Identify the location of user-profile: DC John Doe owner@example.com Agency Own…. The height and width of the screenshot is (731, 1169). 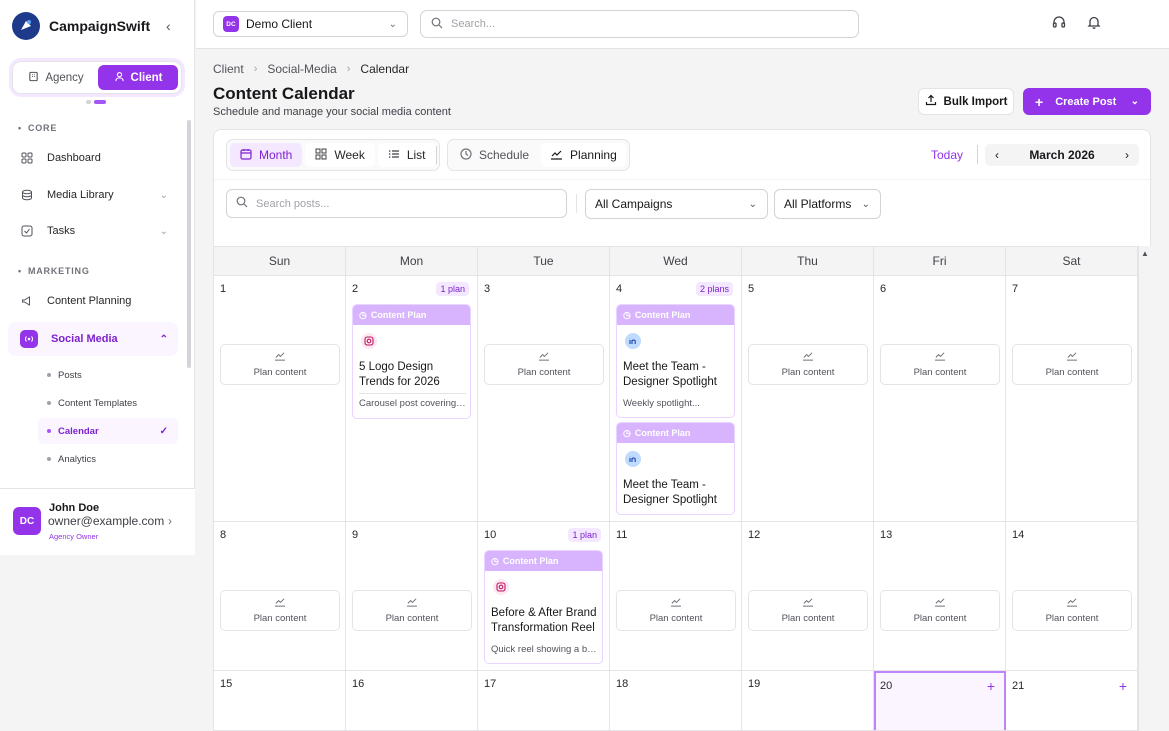
(97, 521).